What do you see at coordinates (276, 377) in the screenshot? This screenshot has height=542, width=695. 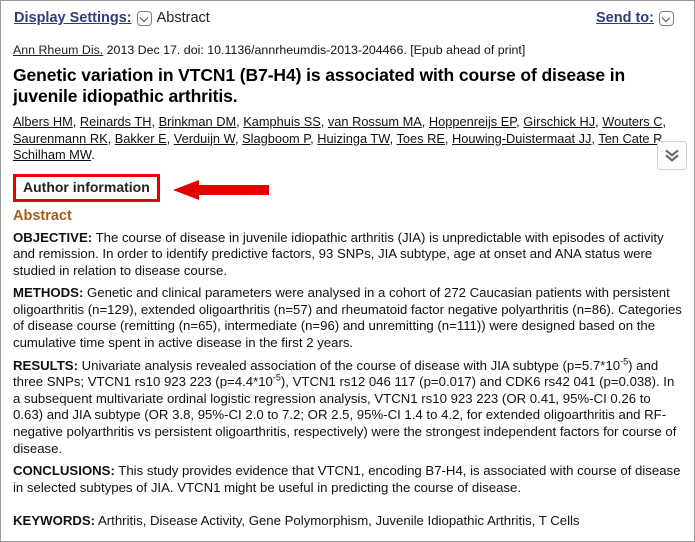 I see `superscript-exponent-2: -5` at bounding box center [276, 377].